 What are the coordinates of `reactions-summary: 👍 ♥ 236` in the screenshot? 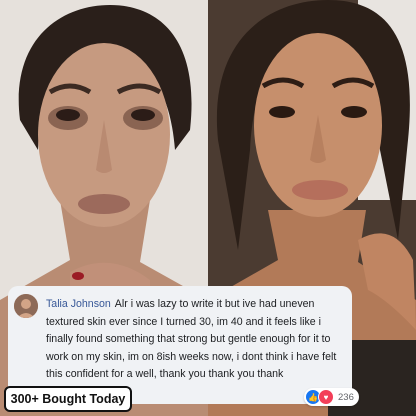 It's located at (331, 397).